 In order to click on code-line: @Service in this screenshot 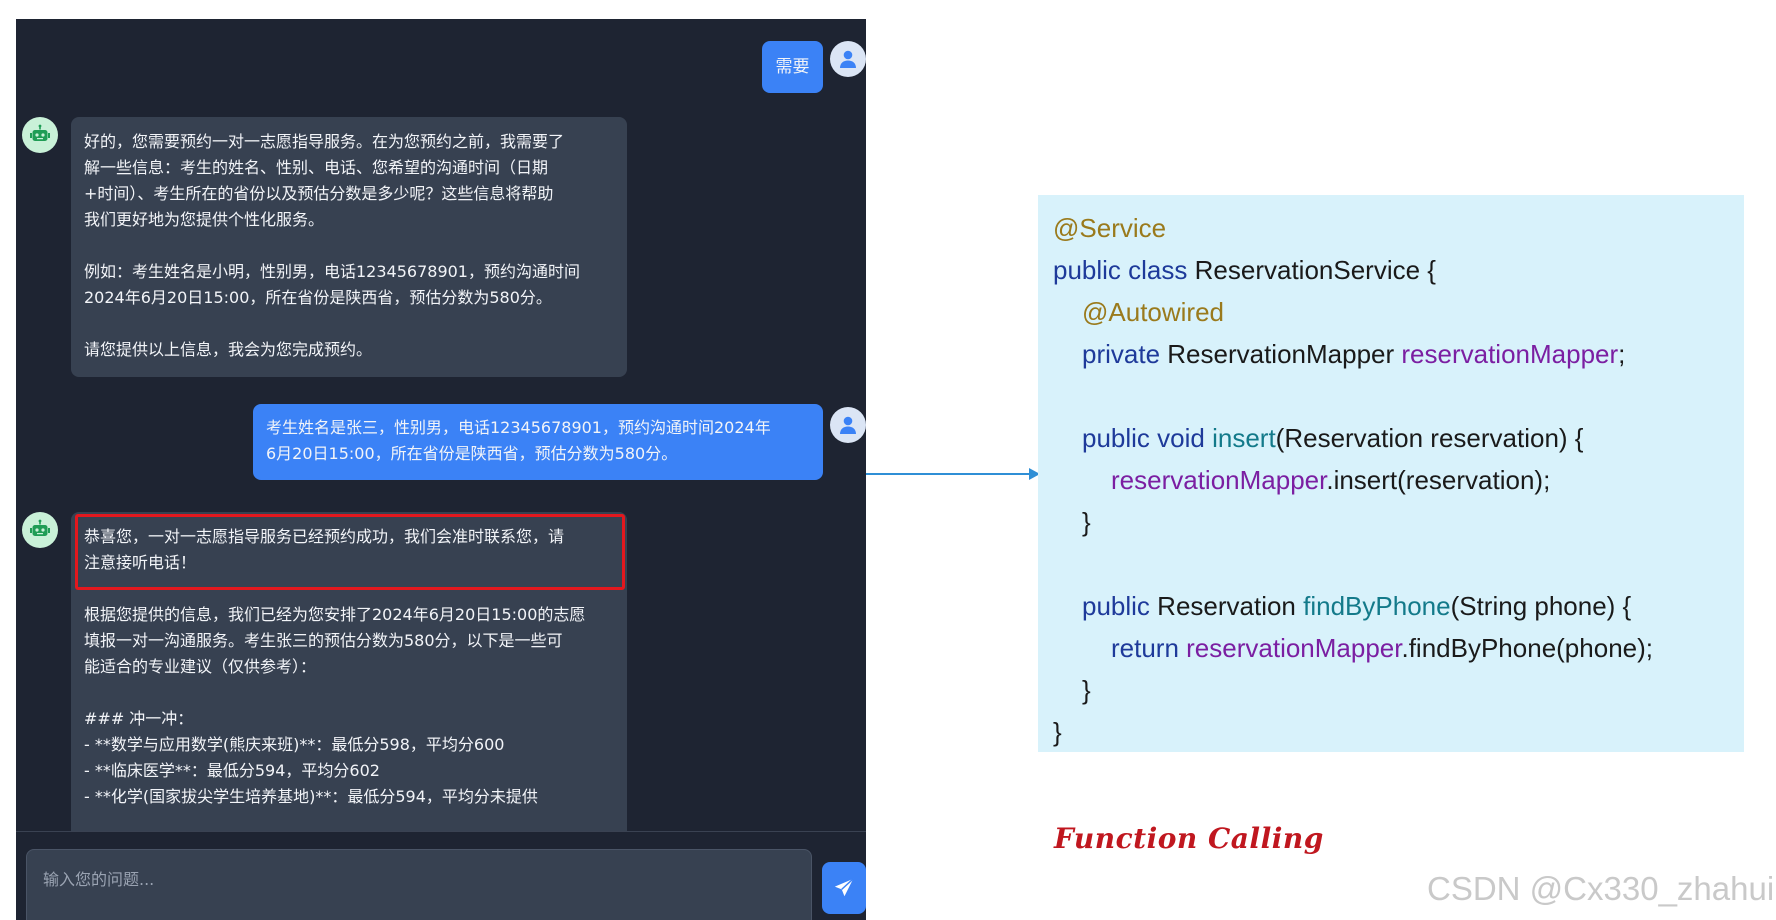, I will do `click(1110, 228)`.